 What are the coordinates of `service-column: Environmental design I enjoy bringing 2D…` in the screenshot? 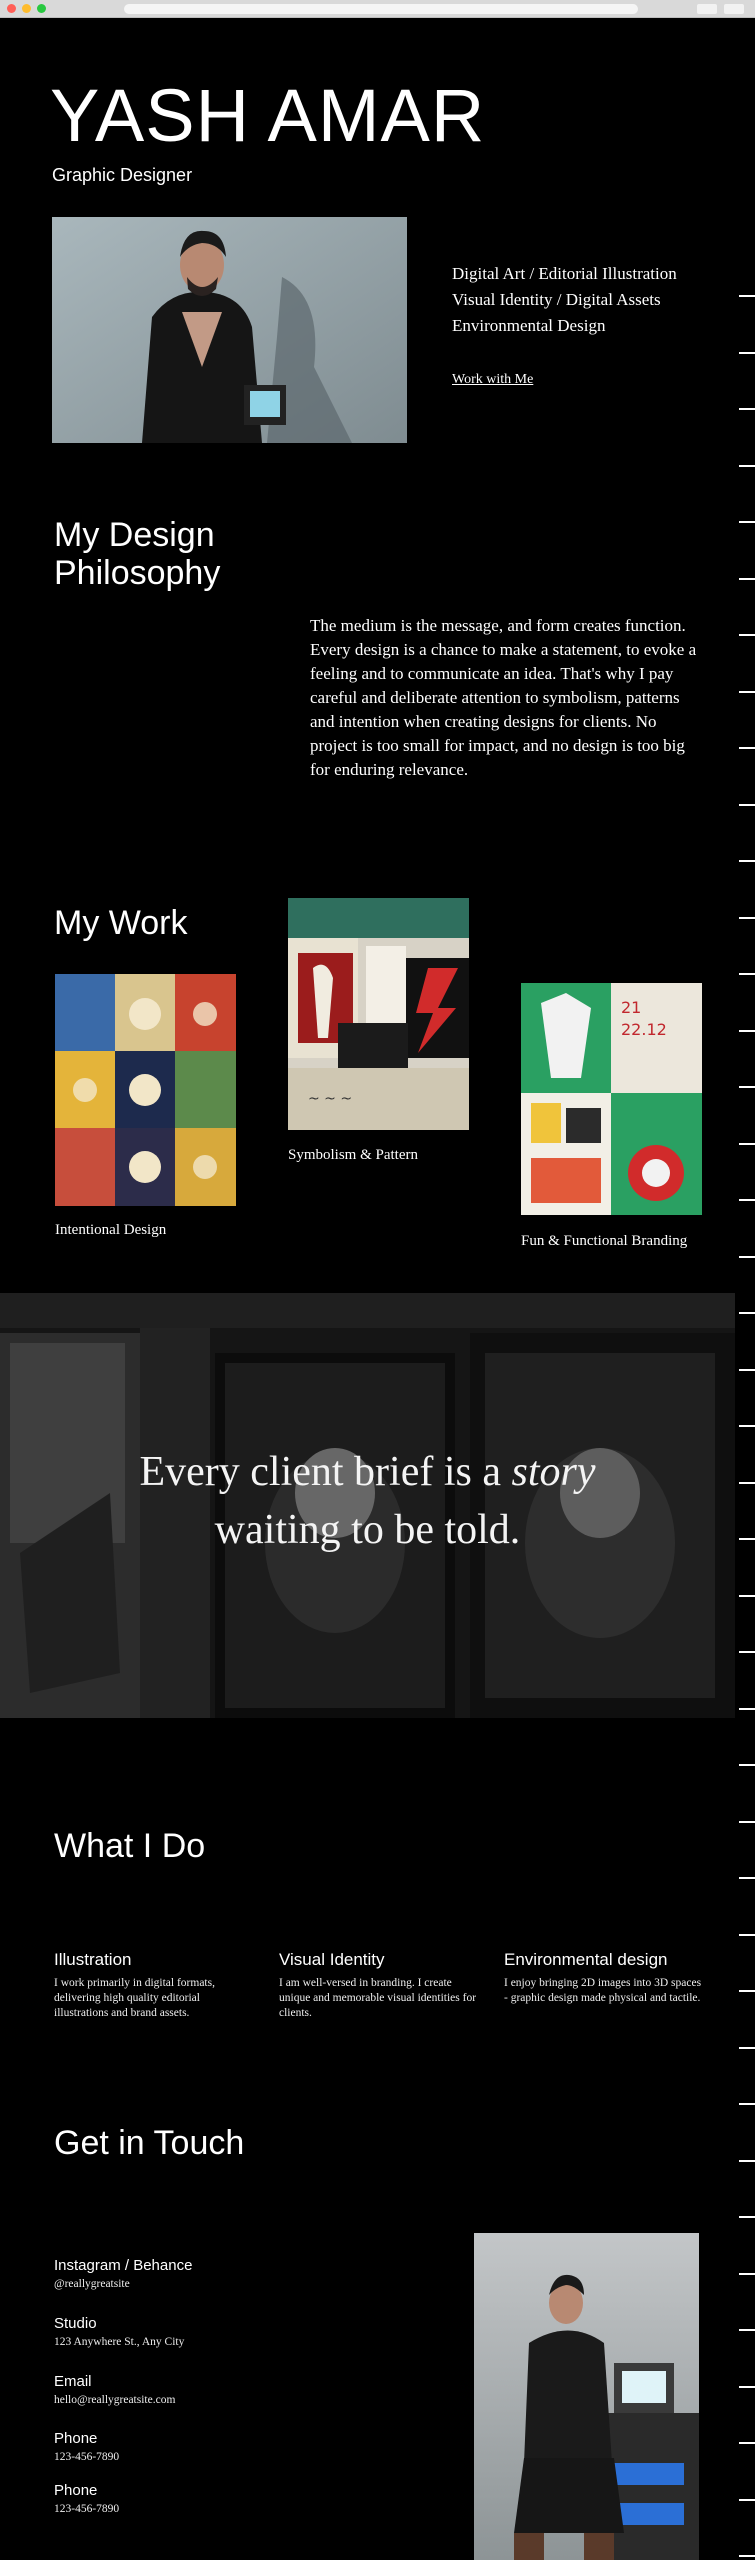 It's located at (604, 1978).